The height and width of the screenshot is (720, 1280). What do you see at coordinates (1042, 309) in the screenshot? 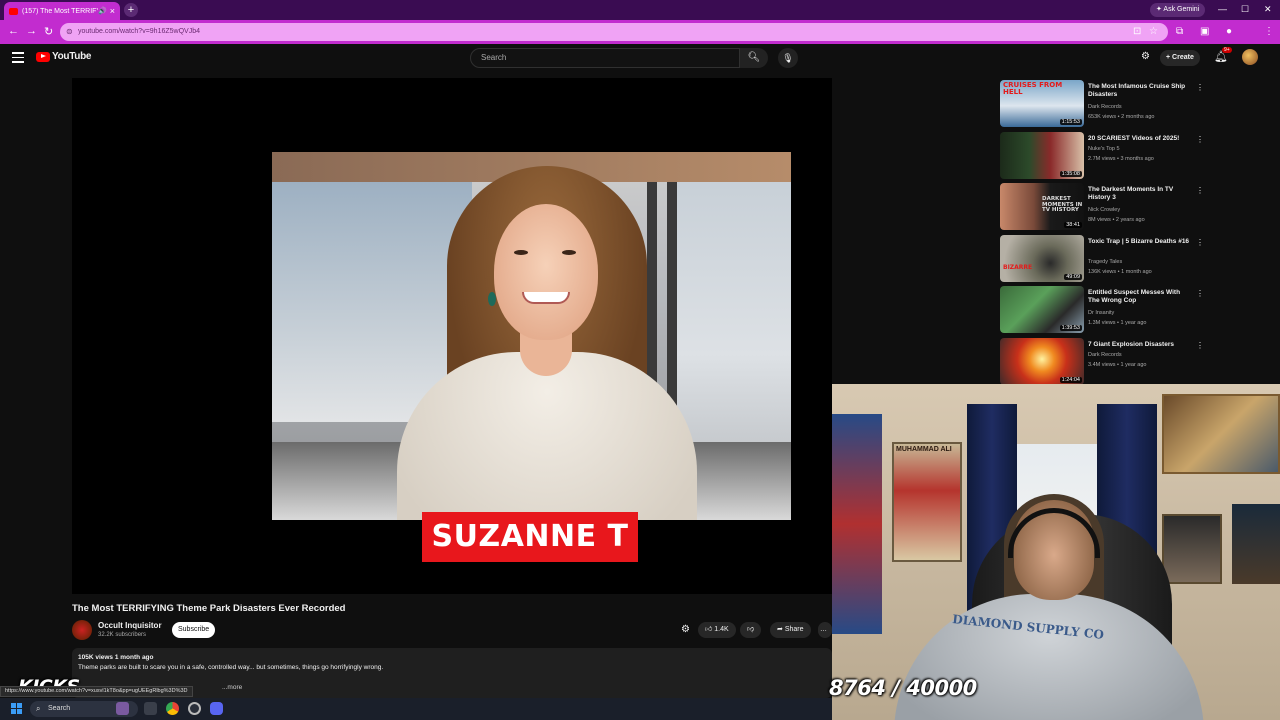
I see `rec-thumbnail: 1:39:53` at bounding box center [1042, 309].